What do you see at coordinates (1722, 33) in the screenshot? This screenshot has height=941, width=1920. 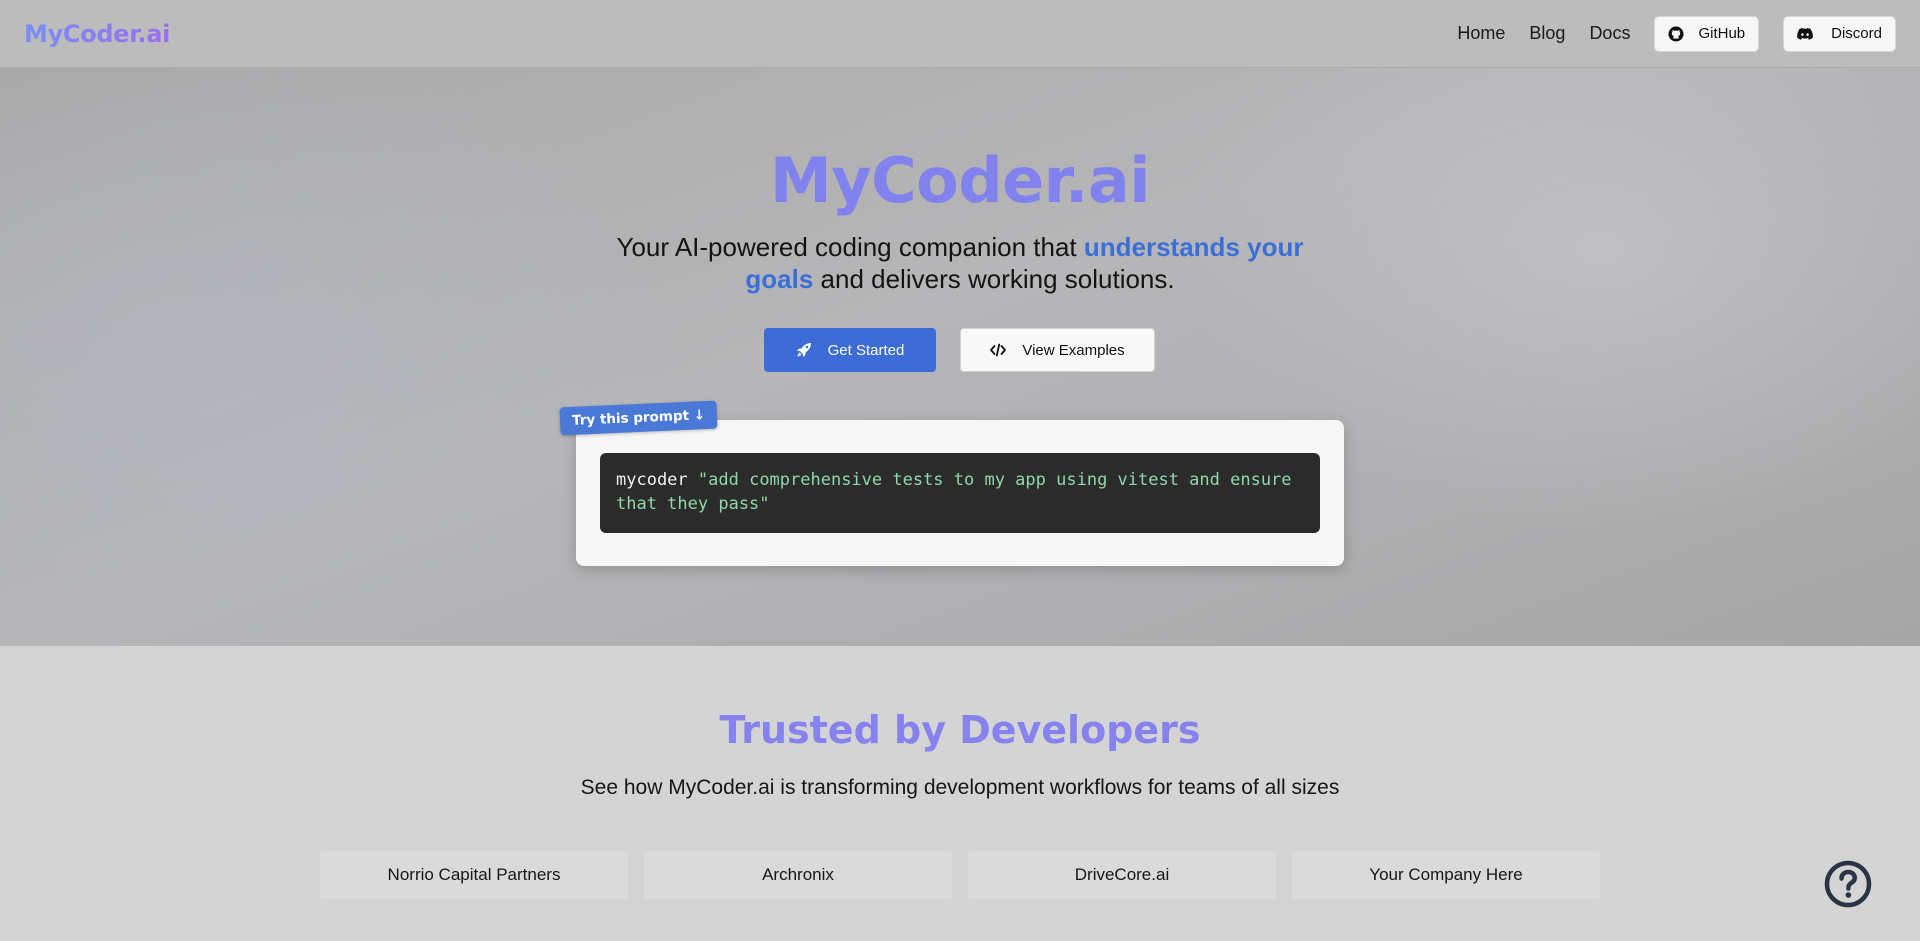 I see `github-button-label: GitHub` at bounding box center [1722, 33].